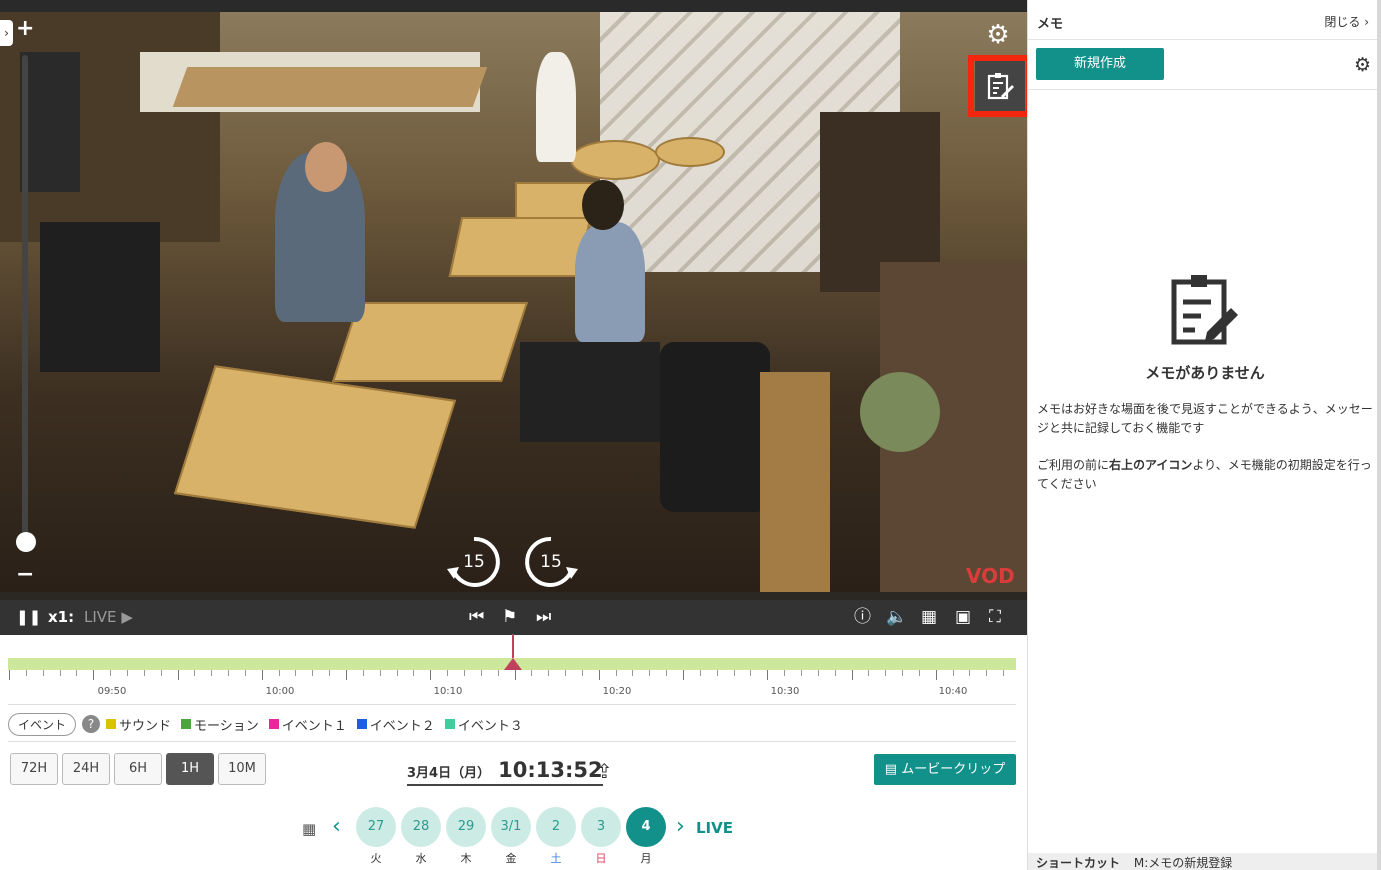 This screenshot has height=870, width=1381. I want to click on event-flag-icon: ⚑, so click(509, 617).